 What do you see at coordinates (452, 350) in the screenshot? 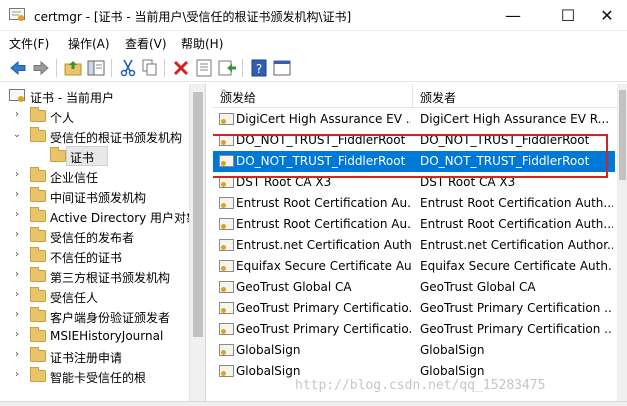
I see `cell-issued-by: GlobalSign` at bounding box center [452, 350].